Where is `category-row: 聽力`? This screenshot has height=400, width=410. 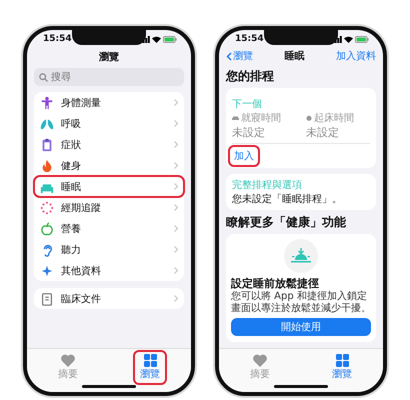 category-row: 聽力 is located at coordinates (109, 249).